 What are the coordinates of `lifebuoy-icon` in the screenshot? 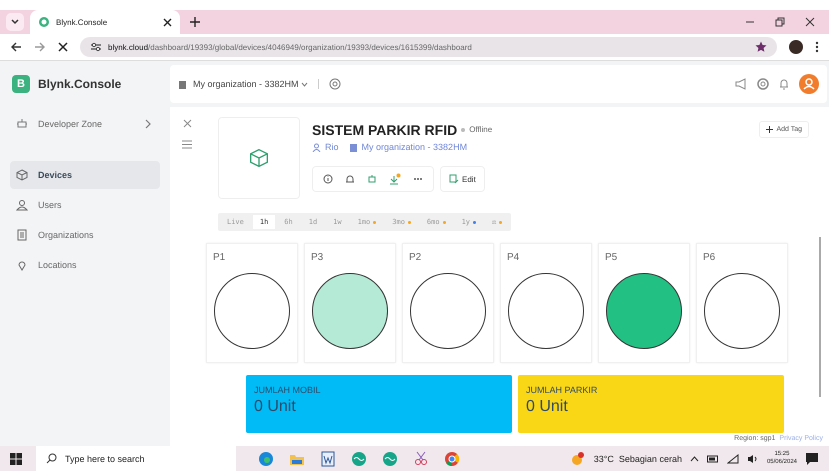 It's located at (763, 84).